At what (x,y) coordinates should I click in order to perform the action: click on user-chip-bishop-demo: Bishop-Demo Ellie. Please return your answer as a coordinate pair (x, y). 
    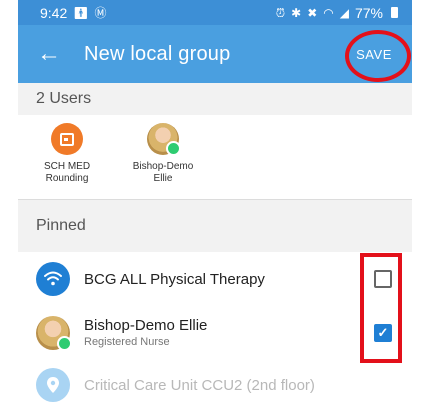
    Looking at the image, I should click on (163, 154).